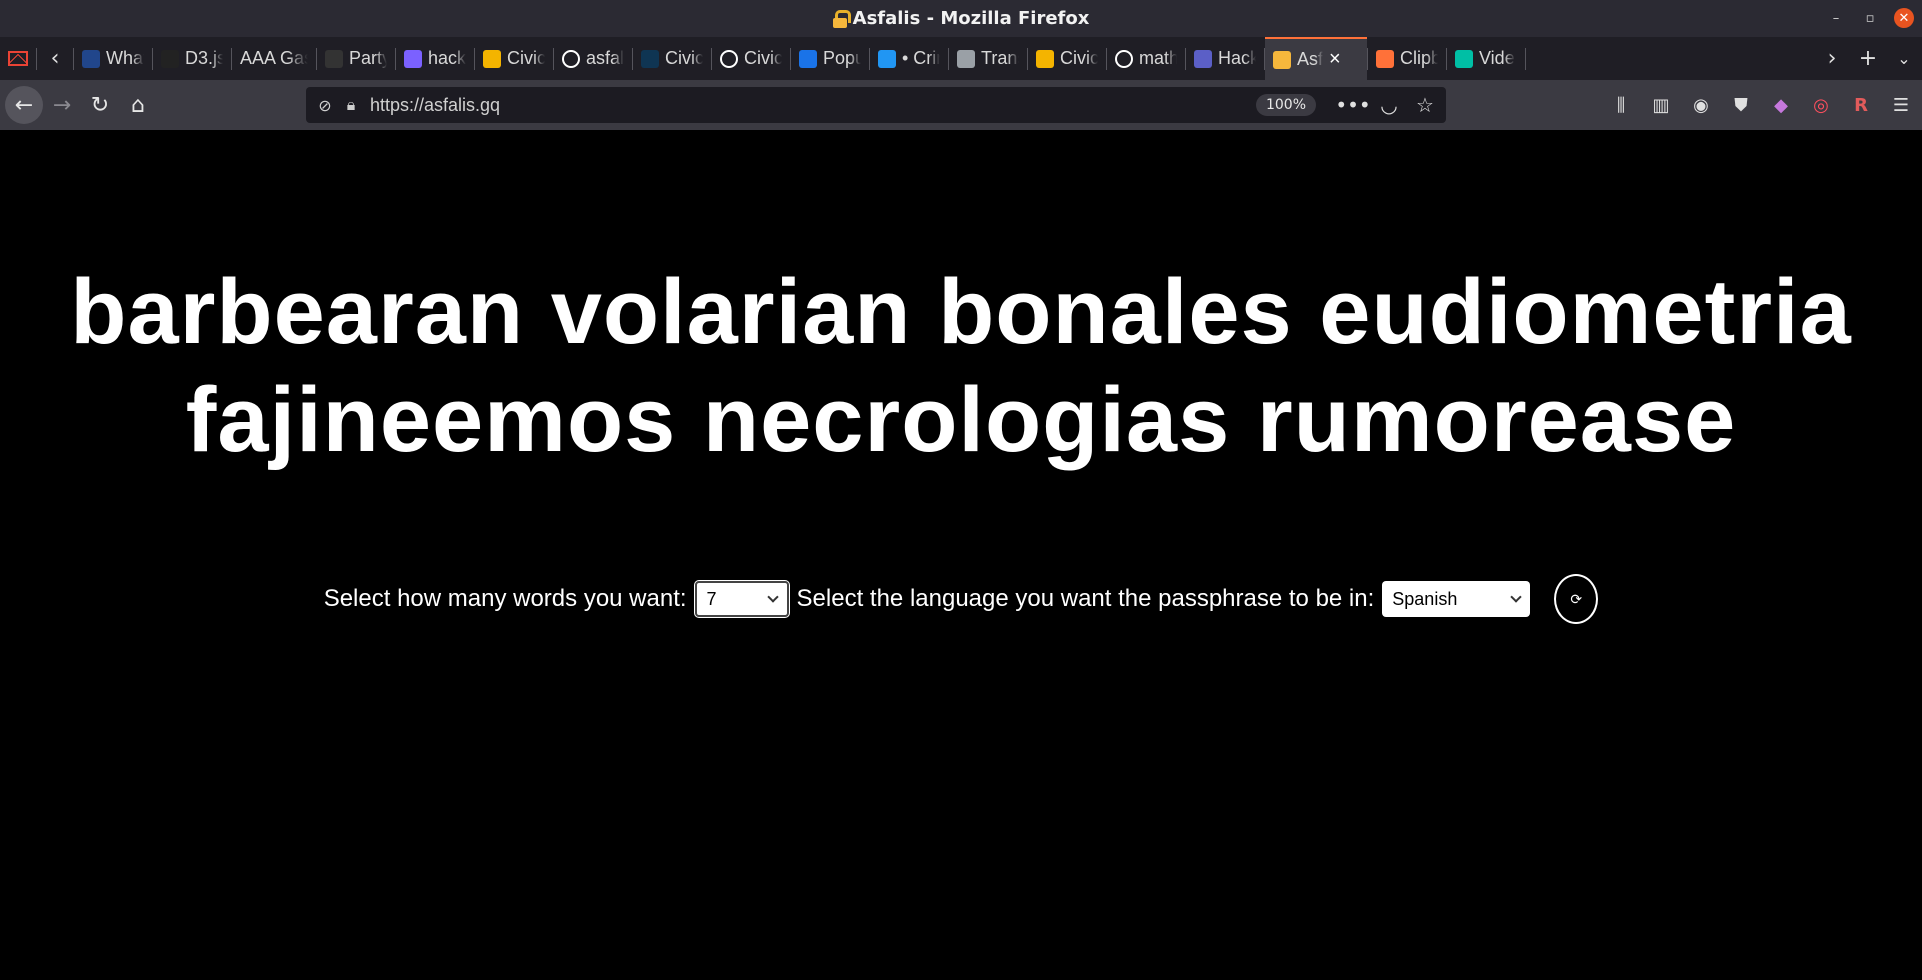 The height and width of the screenshot is (980, 1922). Describe the element at coordinates (91, 58) in the screenshot. I see `flag-icon` at that location.